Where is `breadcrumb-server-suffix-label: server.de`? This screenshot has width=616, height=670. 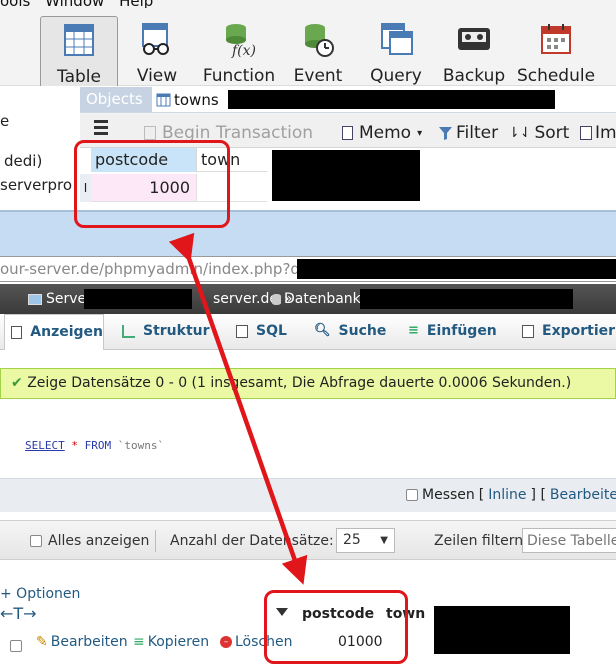 breadcrumb-server-suffix-label: server.de is located at coordinates (245, 299).